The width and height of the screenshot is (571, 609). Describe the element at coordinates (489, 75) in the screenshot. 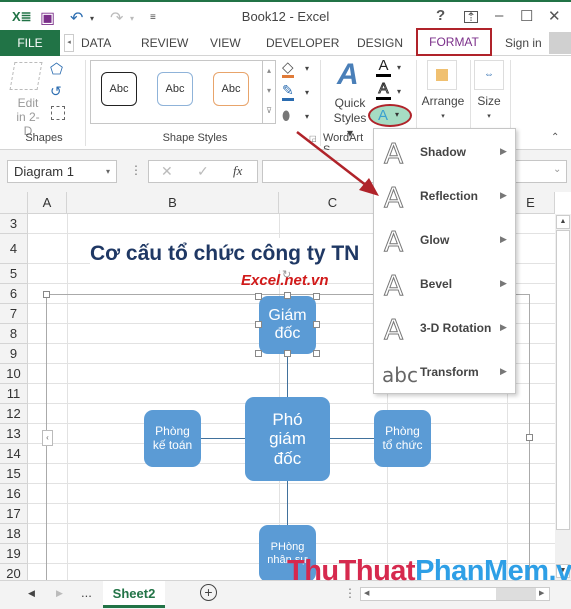

I see `size-icon: ⇔` at that location.